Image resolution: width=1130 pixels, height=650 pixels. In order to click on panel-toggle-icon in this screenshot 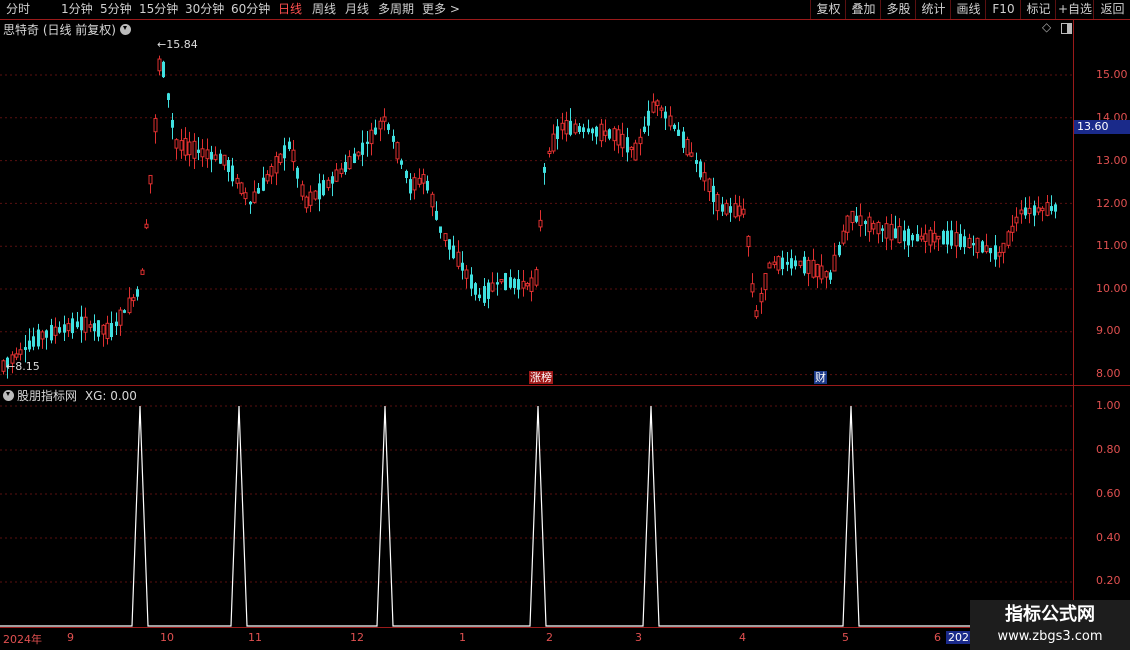, I will do `click(1066, 28)`.